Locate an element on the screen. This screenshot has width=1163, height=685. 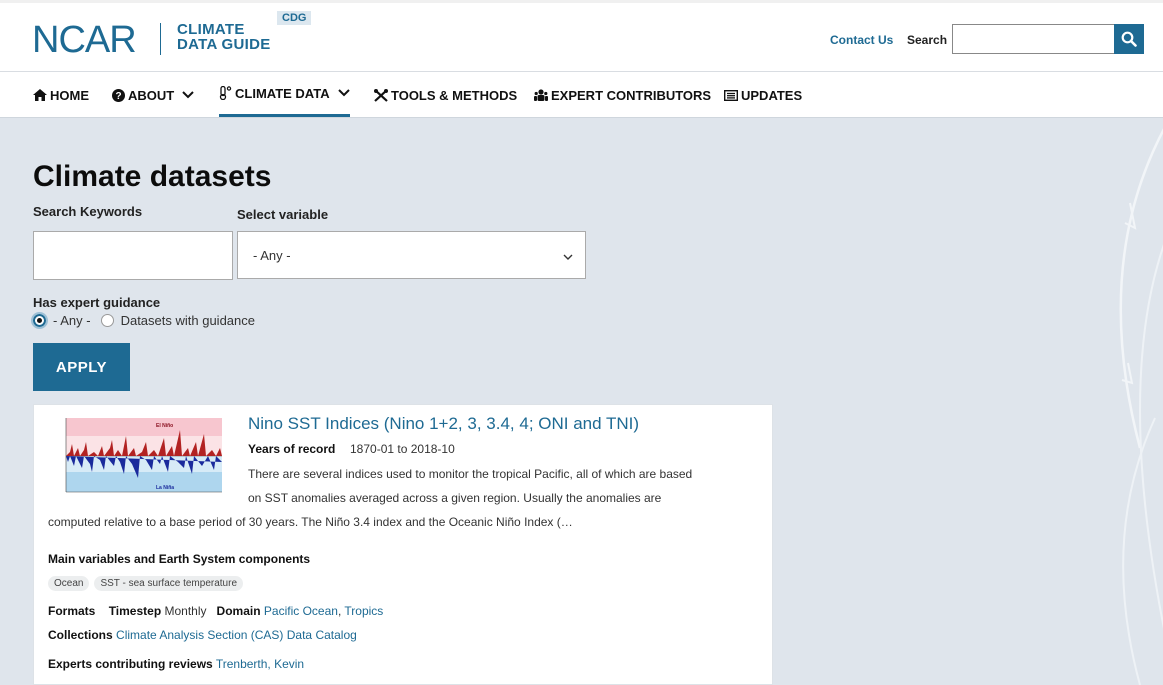
experts-label: Experts contributing reviews is located at coordinates (130, 664).